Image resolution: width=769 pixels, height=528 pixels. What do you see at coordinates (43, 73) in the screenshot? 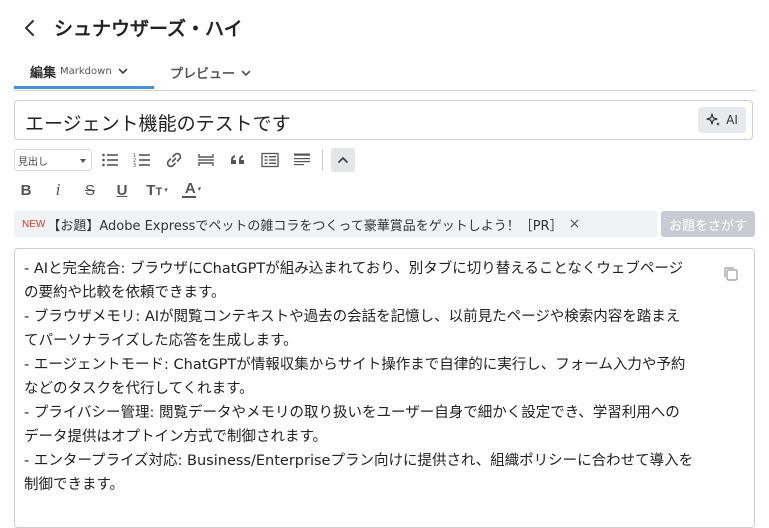
I see `tab-edit-label: 編集` at bounding box center [43, 73].